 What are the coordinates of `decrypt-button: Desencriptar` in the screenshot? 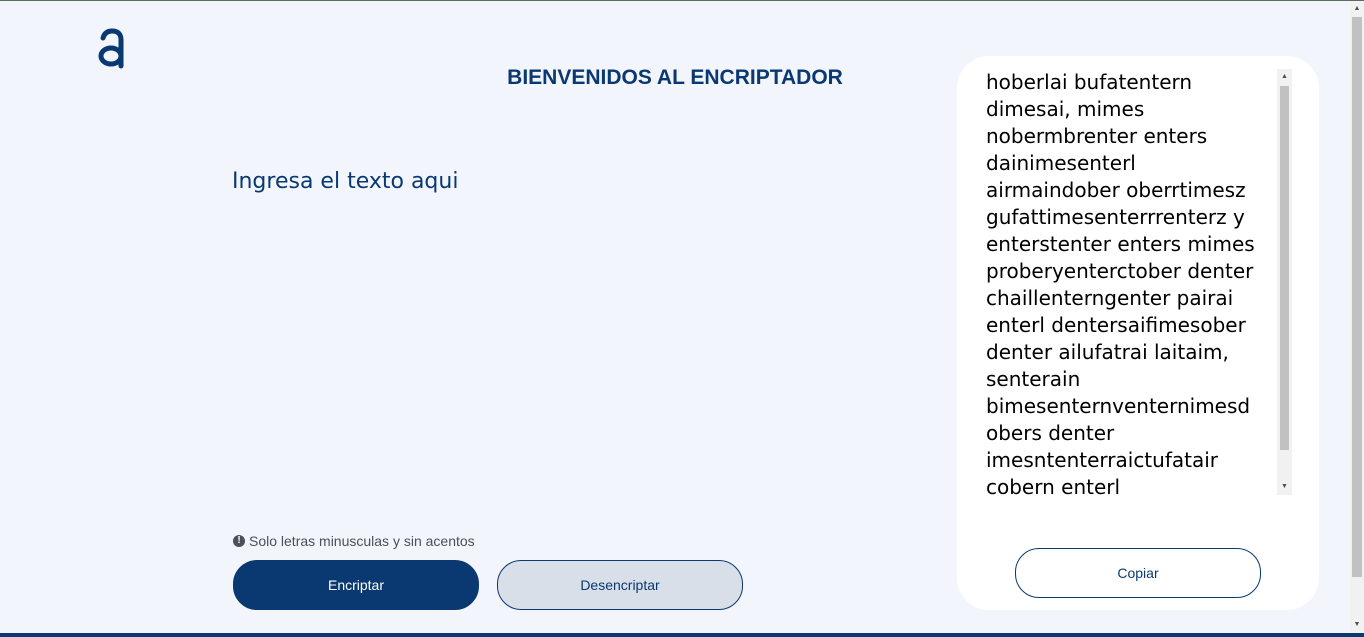 It's located at (620, 585).